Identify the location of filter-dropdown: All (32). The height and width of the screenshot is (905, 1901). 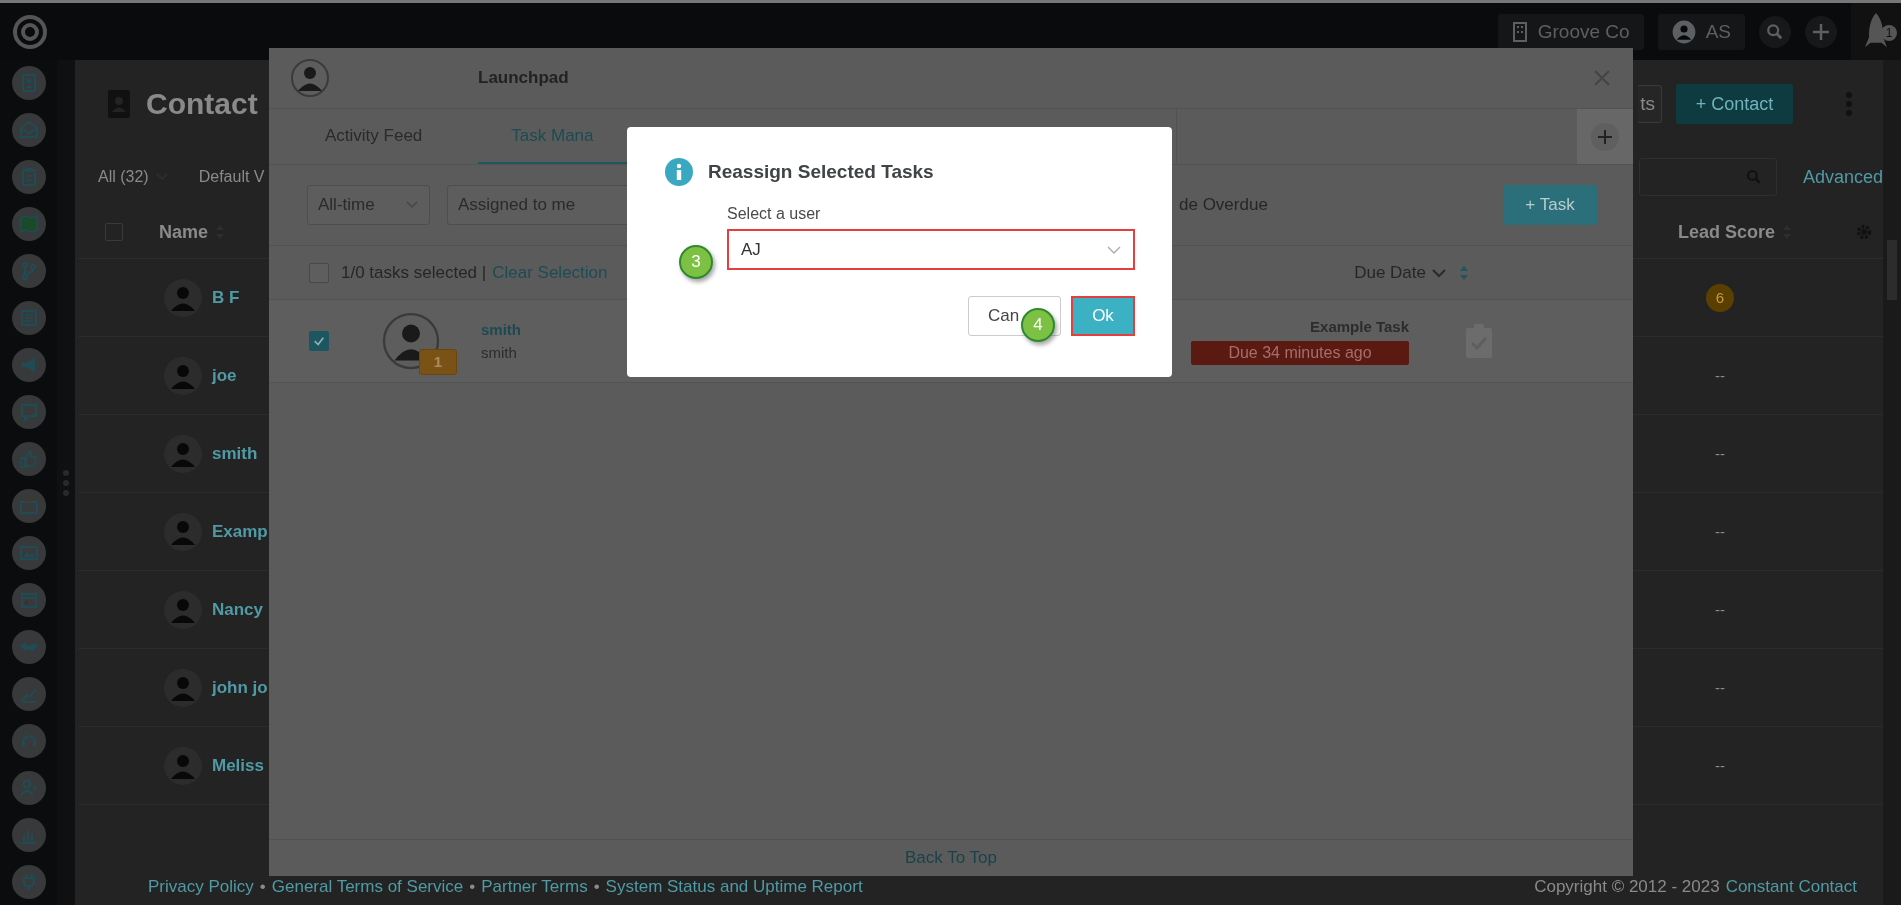
(123, 177).